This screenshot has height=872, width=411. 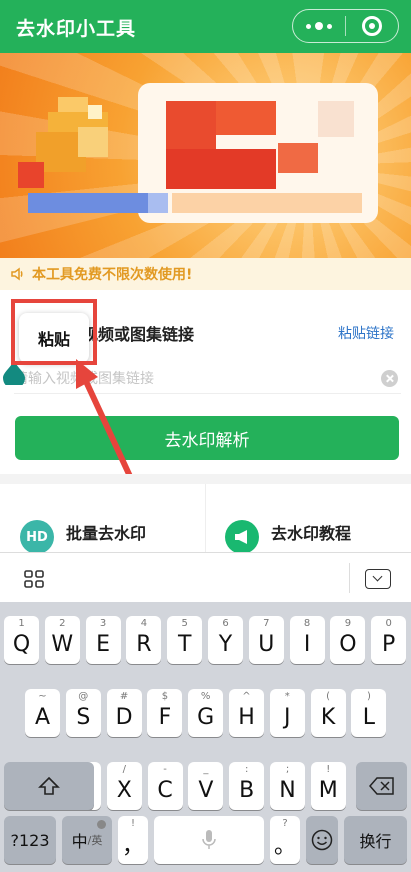 I want to click on key-hint: 7, so click(x=266, y=623).